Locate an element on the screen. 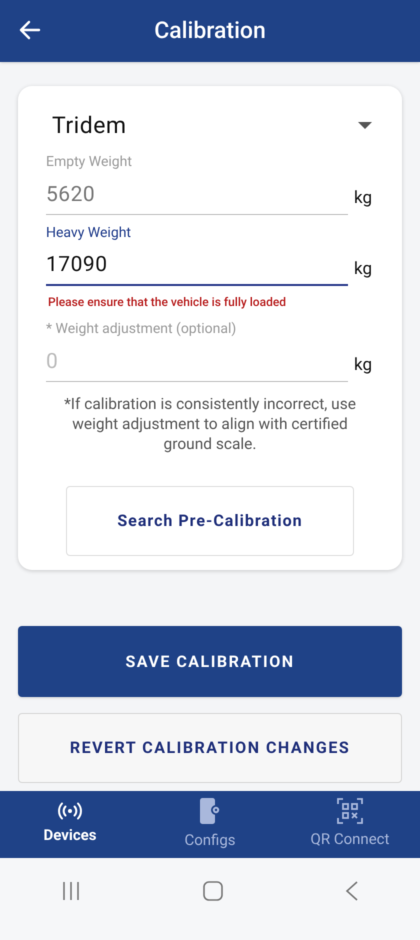  recent-apps-icon is located at coordinates (71, 891).